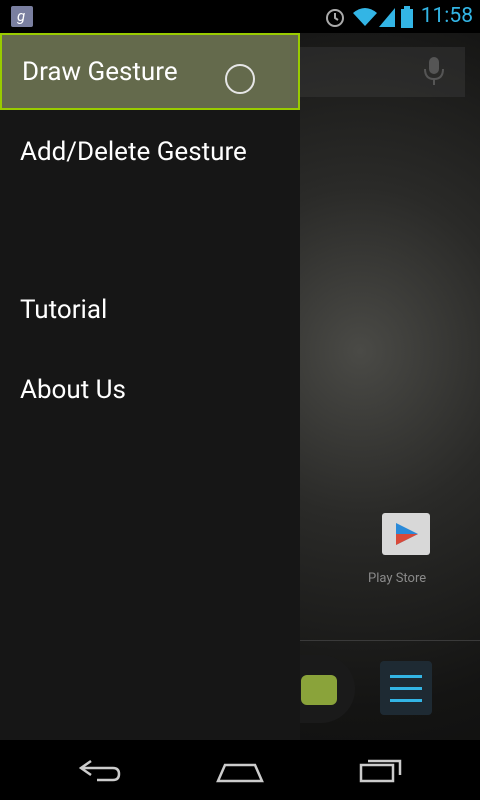 The width and height of the screenshot is (480, 800). What do you see at coordinates (150, 310) in the screenshot?
I see `menu-item-tutorial: Tutorial` at bounding box center [150, 310].